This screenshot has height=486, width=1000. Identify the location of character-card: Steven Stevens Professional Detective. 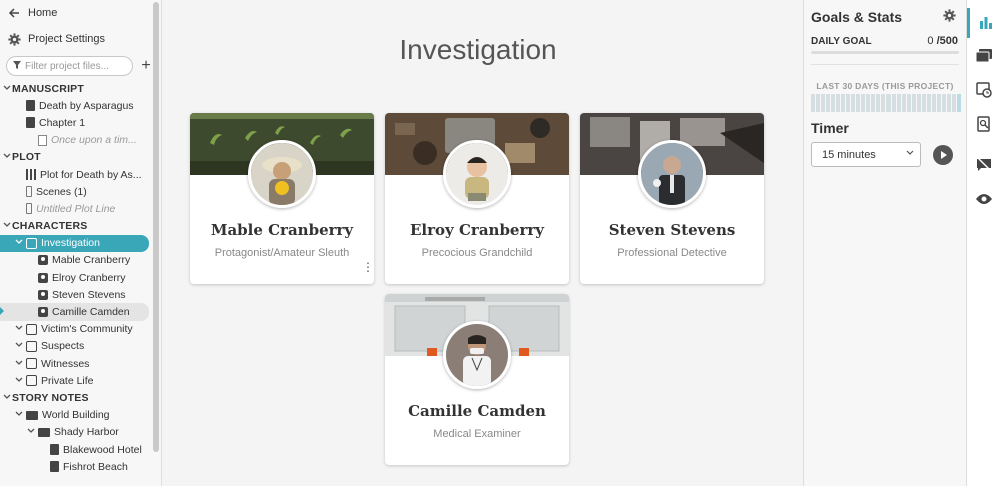
(672, 198).